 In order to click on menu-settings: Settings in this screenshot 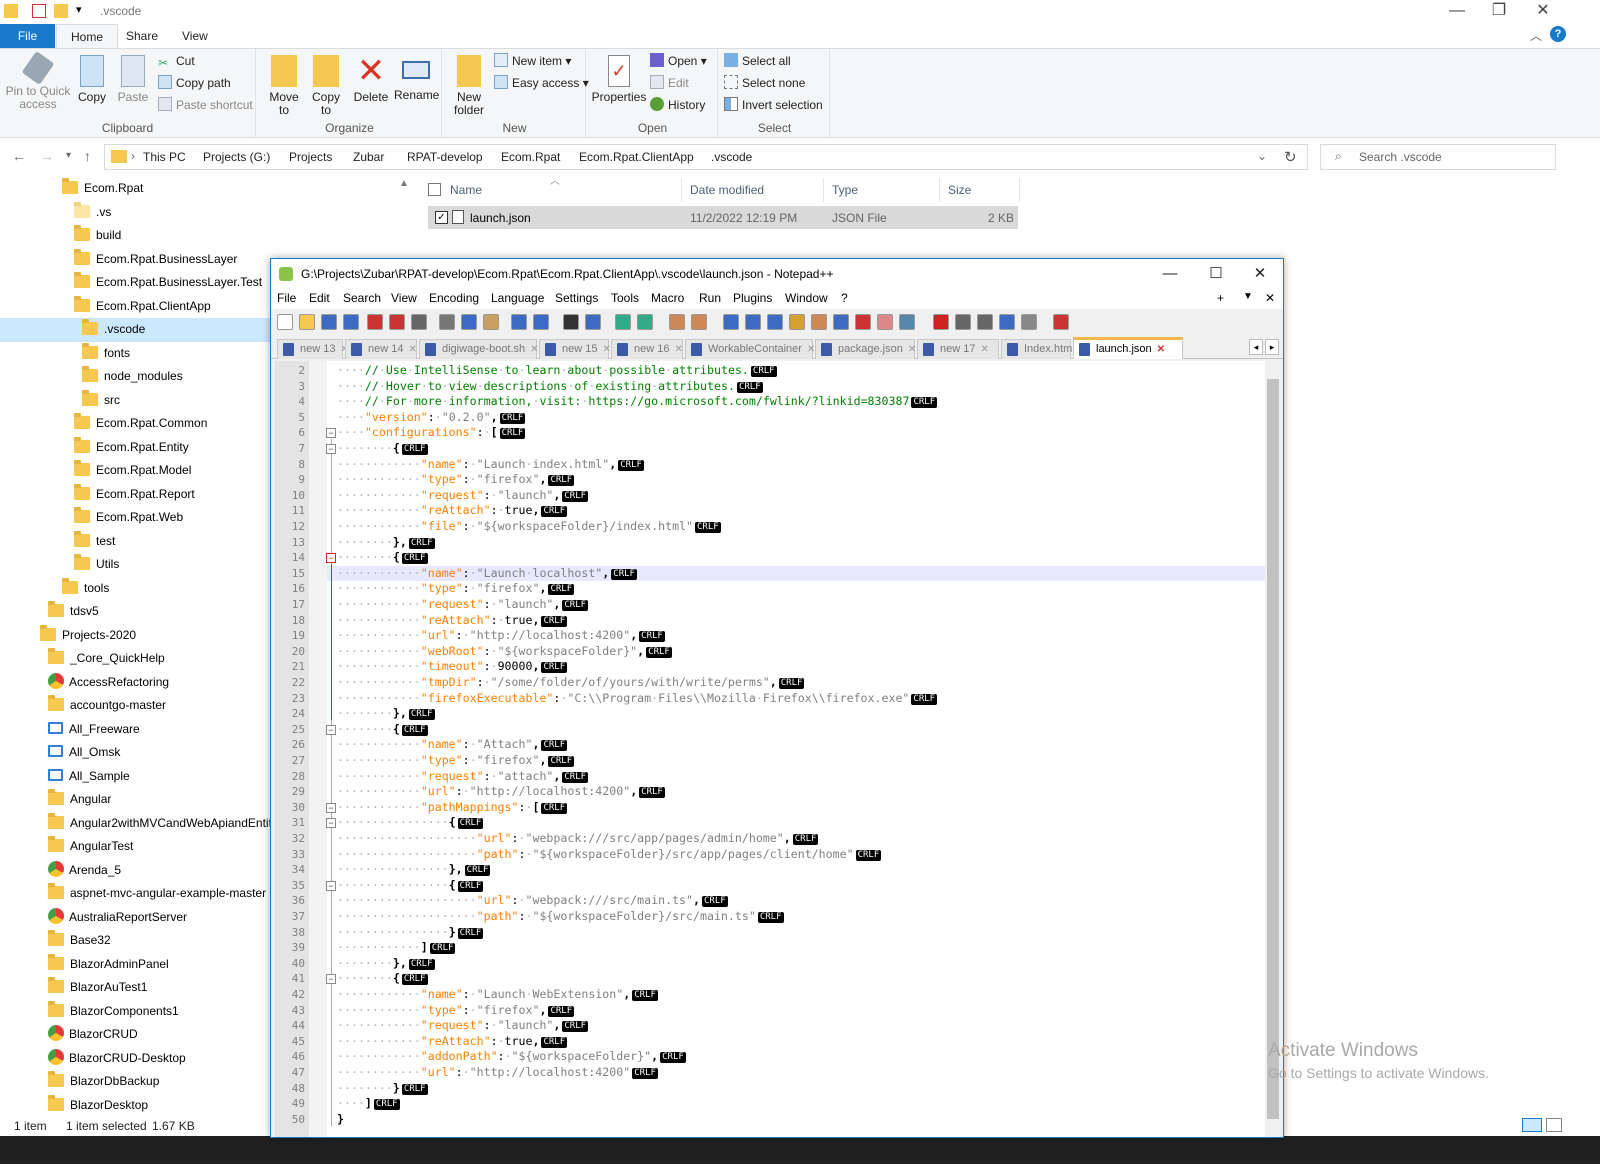, I will do `click(576, 298)`.